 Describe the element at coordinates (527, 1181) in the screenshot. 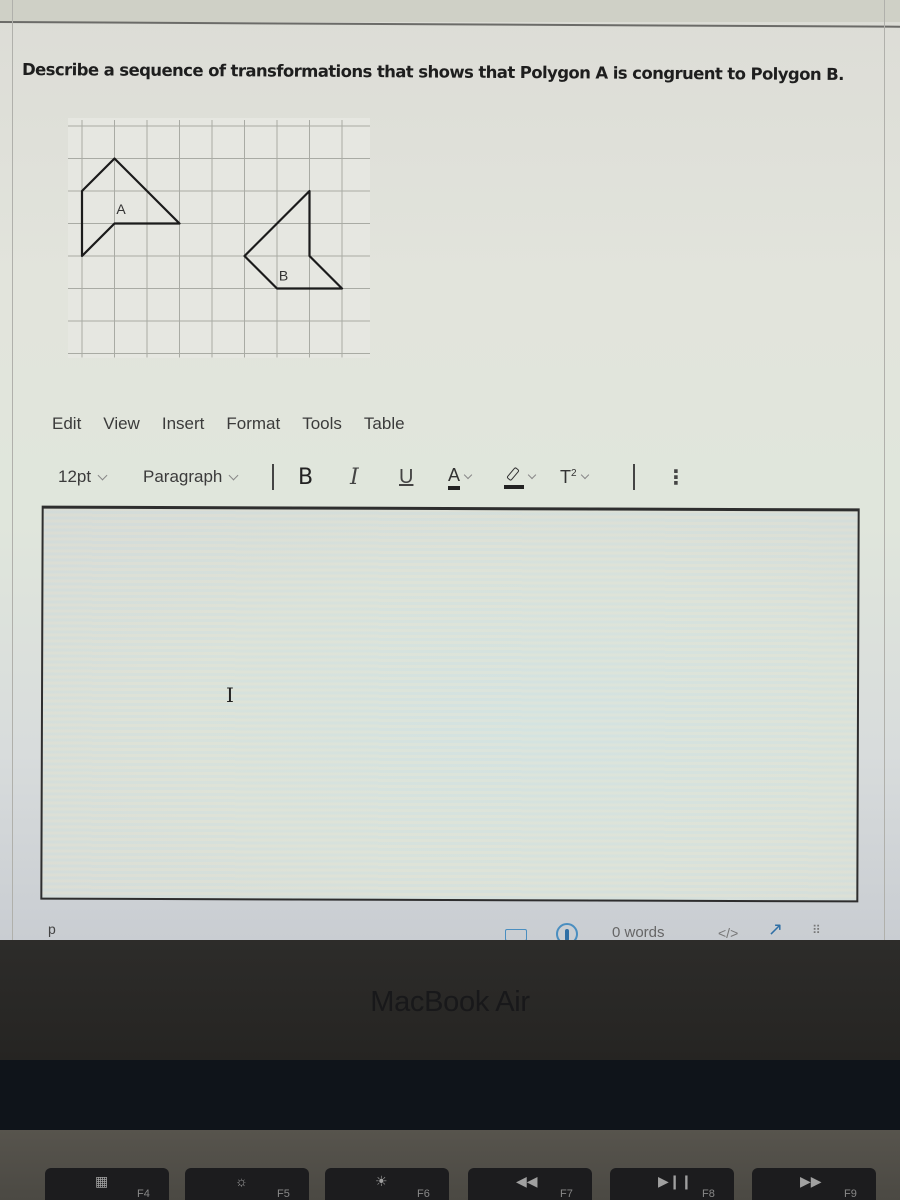

I see `rewind-icon: ◀◀` at that location.